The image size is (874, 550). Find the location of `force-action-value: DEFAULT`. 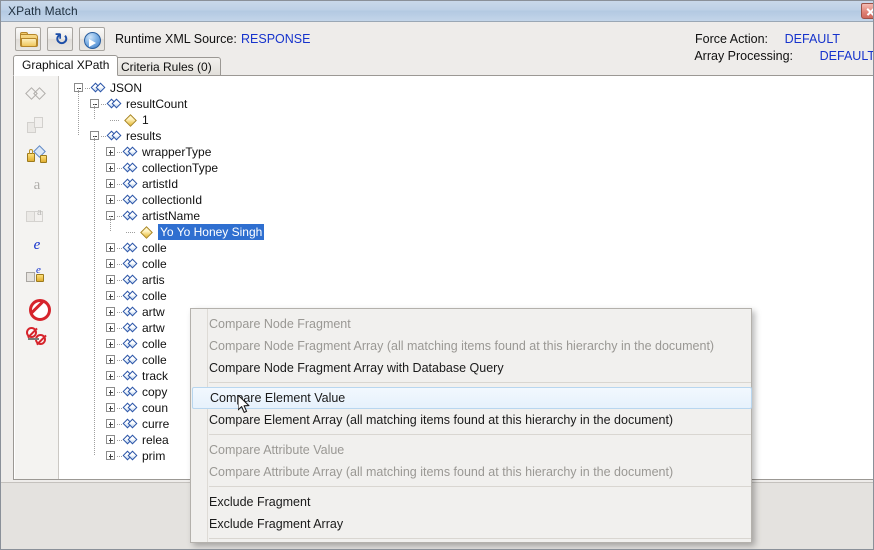

force-action-value: DEFAULT is located at coordinates (812, 39).